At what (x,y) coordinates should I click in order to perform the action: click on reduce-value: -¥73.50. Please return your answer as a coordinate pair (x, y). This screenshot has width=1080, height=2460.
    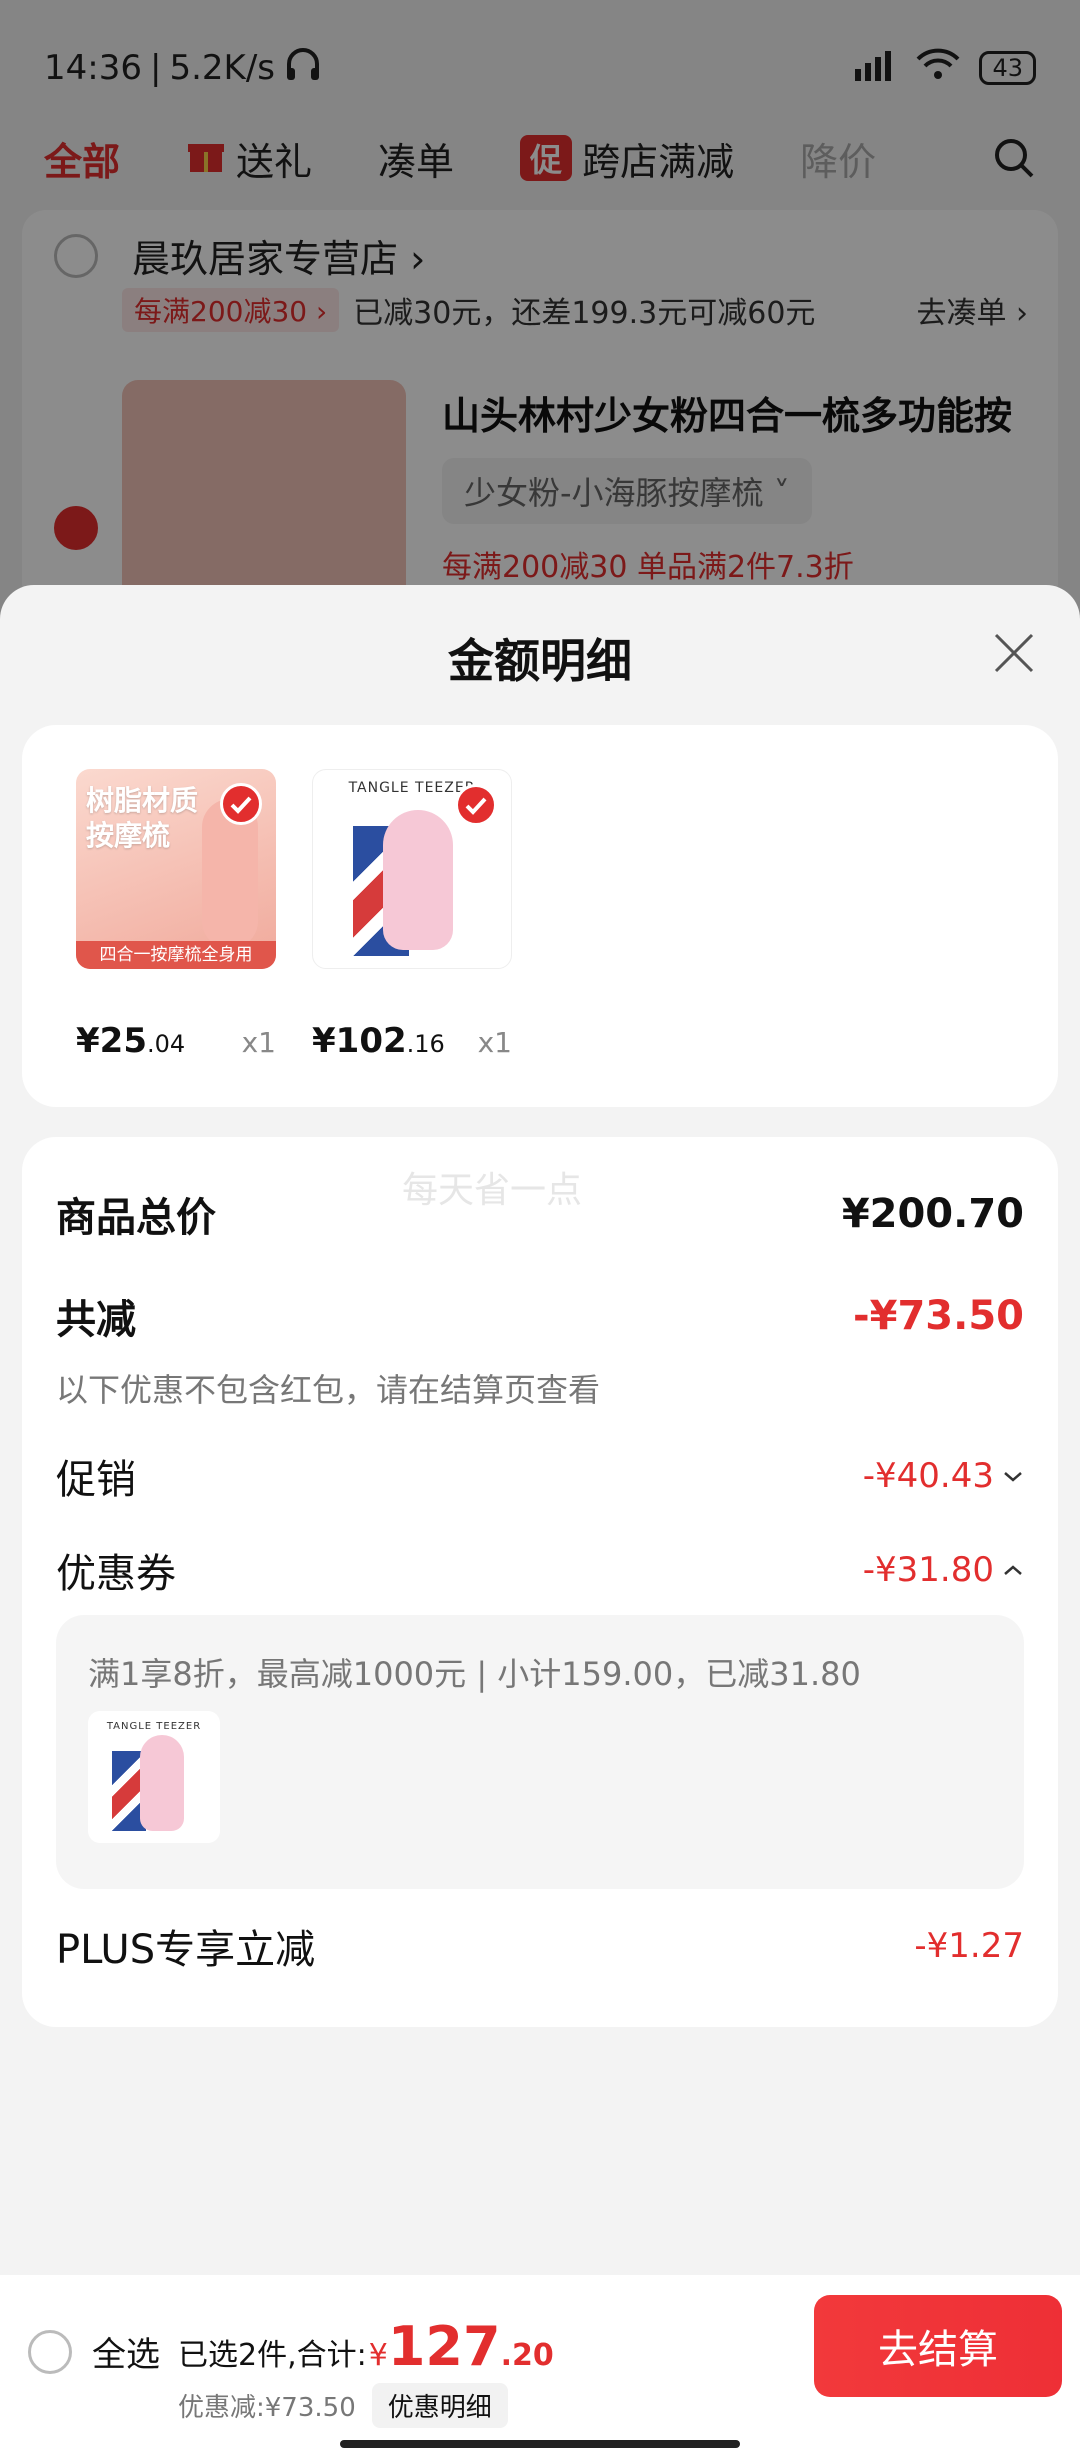
    Looking at the image, I should click on (938, 1316).